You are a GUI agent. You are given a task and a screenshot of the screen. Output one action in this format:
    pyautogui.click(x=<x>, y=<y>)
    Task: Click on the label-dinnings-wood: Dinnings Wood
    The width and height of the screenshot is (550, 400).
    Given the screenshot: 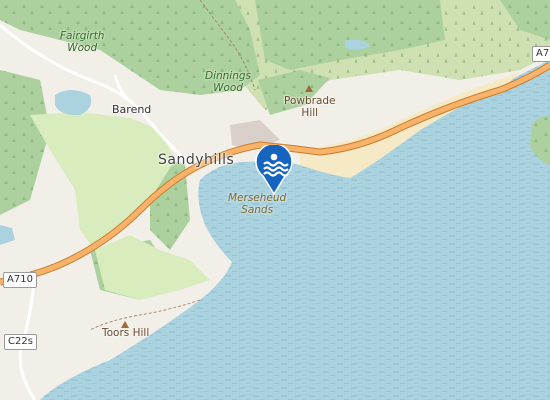 What is the action you would take?
    pyautogui.click(x=228, y=82)
    